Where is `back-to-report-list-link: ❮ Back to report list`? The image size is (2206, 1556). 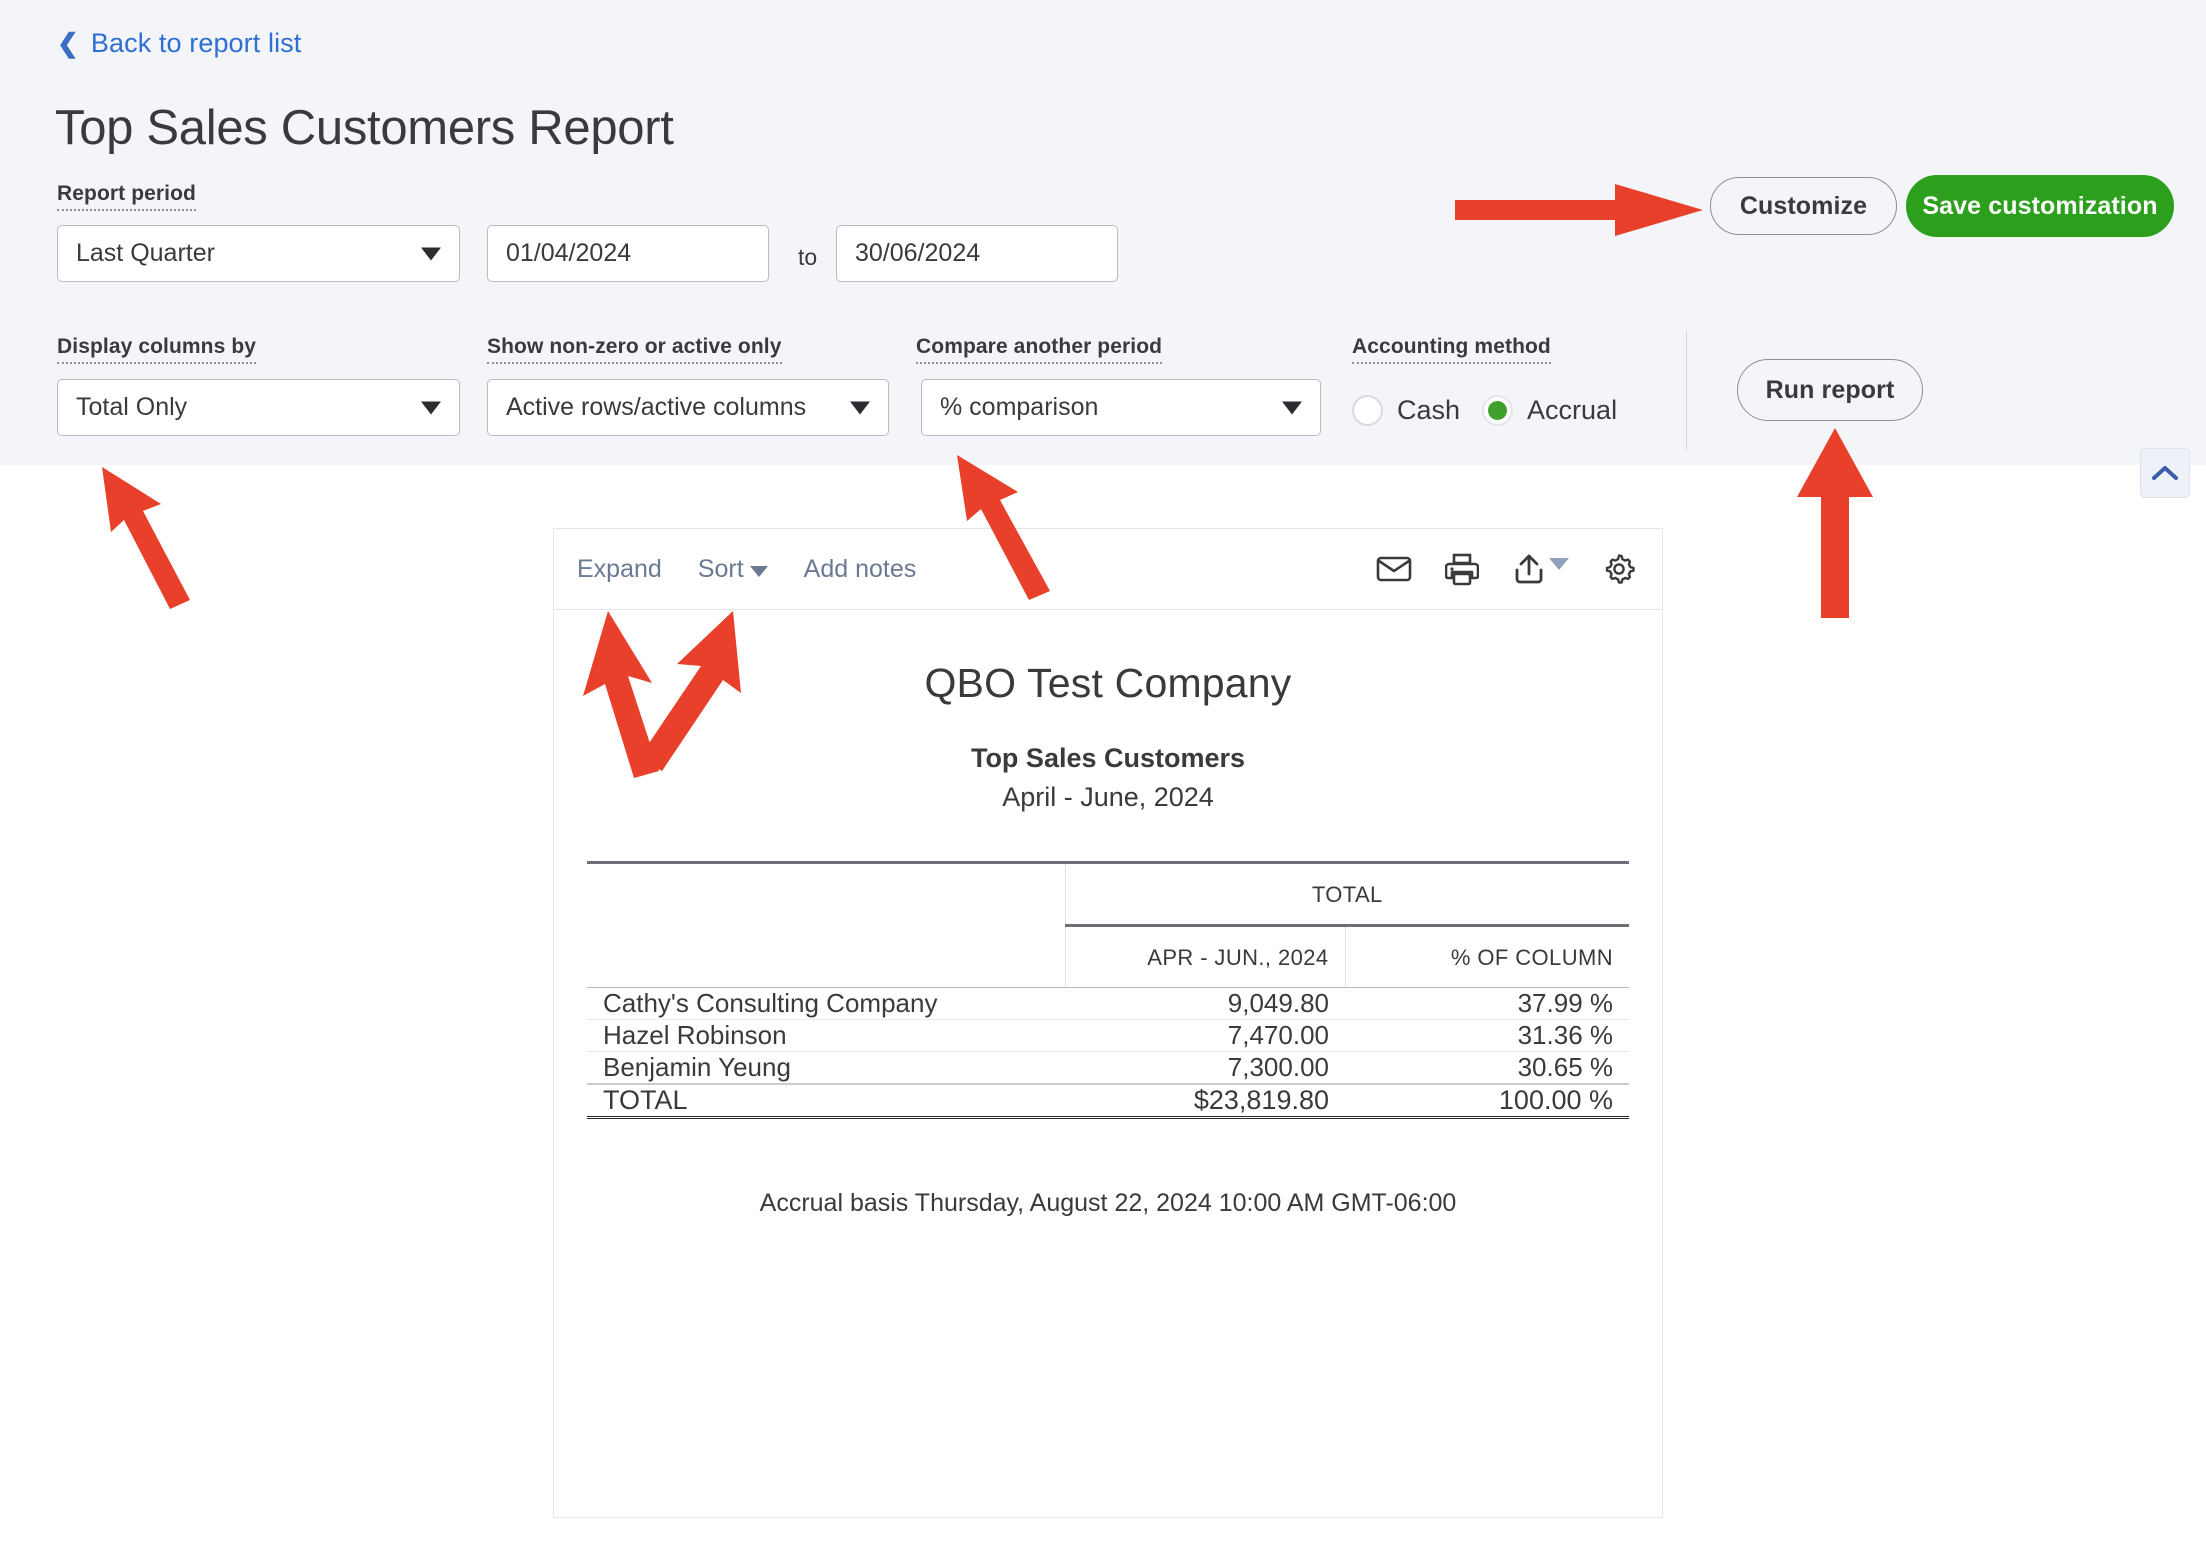 back-to-report-list-link: ❮ Back to report list is located at coordinates (179, 43).